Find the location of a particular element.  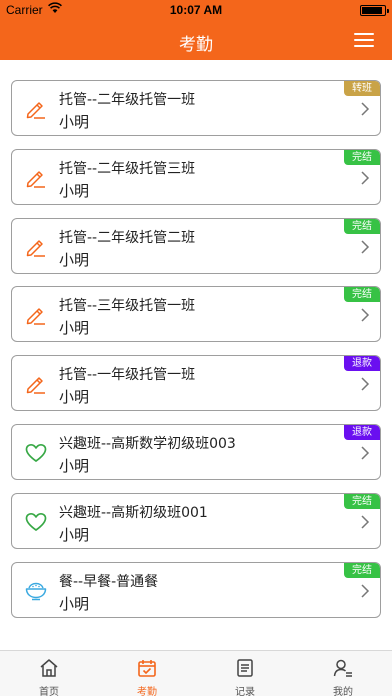

attendance-card: 托管--一年级托管一班 小明 退款 is located at coordinates (196, 383).